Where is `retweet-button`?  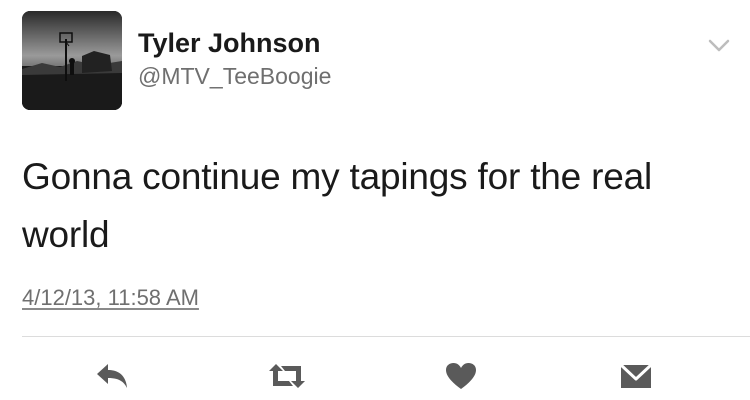
retweet-button is located at coordinates (287, 376).